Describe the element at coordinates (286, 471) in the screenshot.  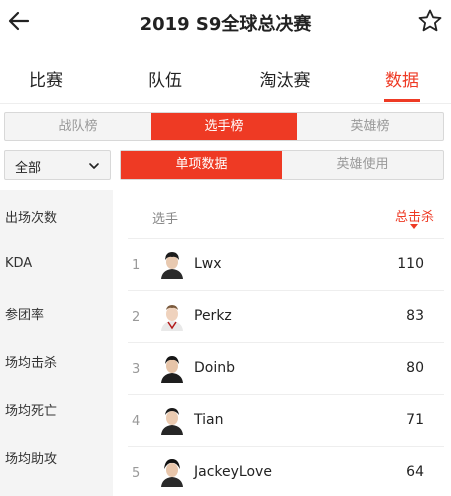
I see `table-row: 5 JackeyLove 64` at that location.